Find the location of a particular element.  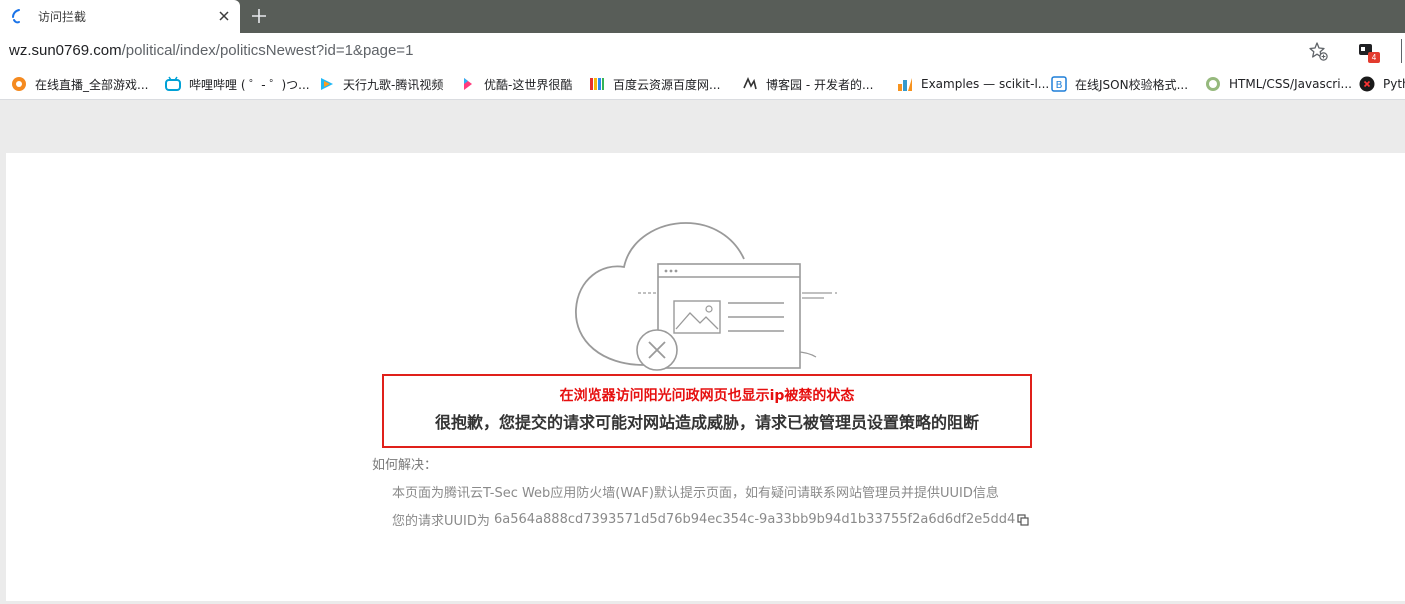

cnblogs-icon is located at coordinates (750, 83).